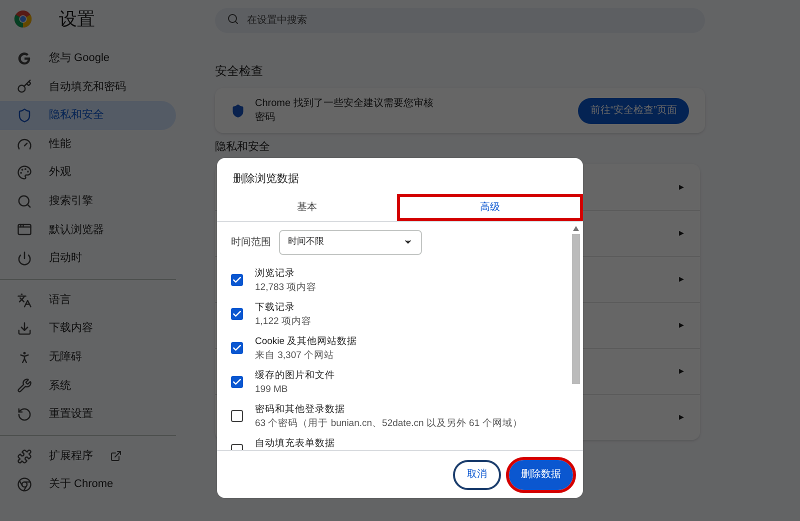 This screenshot has height=521, width=800. I want to click on cancel-button: 取消, so click(477, 475).